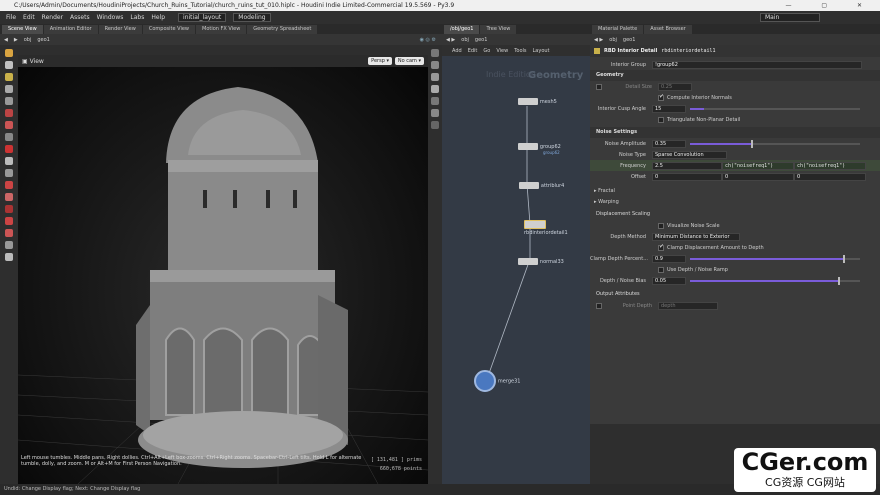 Image resolution: width=880 pixels, height=495 pixels. Describe the element at coordinates (9, 185) in the screenshot. I see `display-tool-icon` at that location.